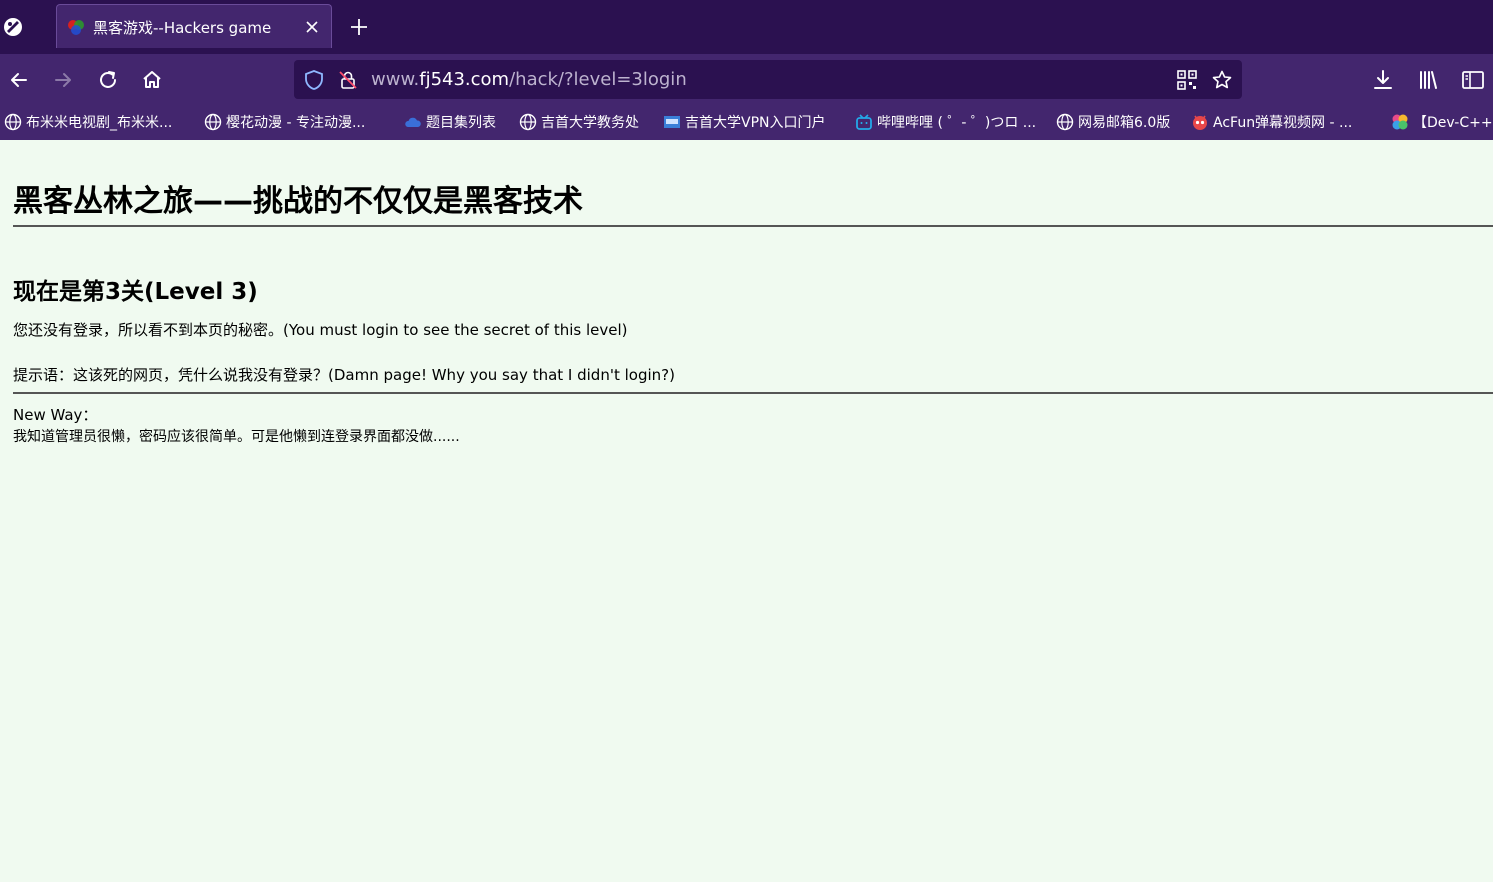  What do you see at coordinates (1383, 80) in the screenshot?
I see `download-icon` at bounding box center [1383, 80].